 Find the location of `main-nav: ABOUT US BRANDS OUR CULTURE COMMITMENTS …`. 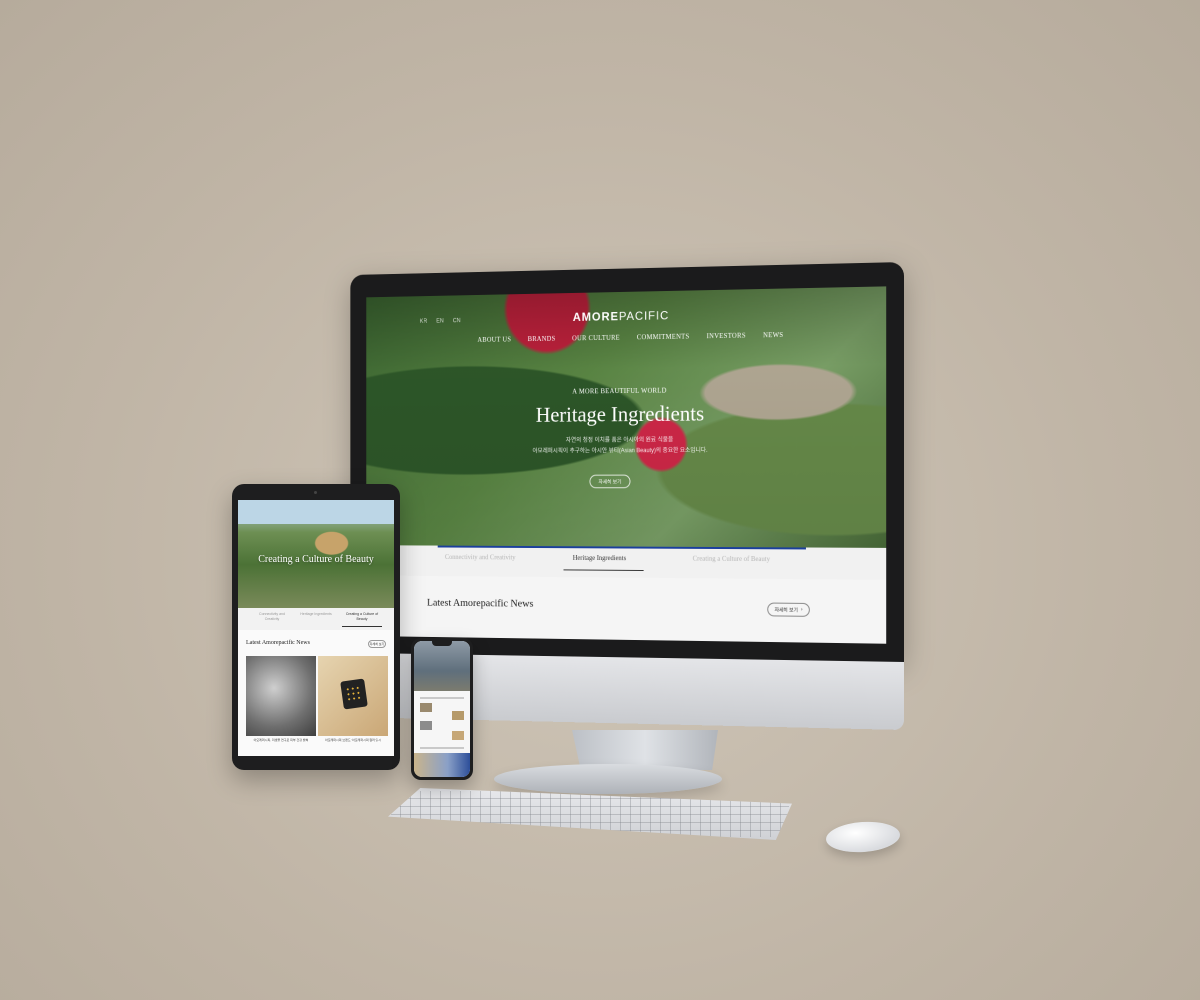

main-nav: ABOUT US BRANDS OUR CULTURE COMMITMENTS … is located at coordinates (630, 337).